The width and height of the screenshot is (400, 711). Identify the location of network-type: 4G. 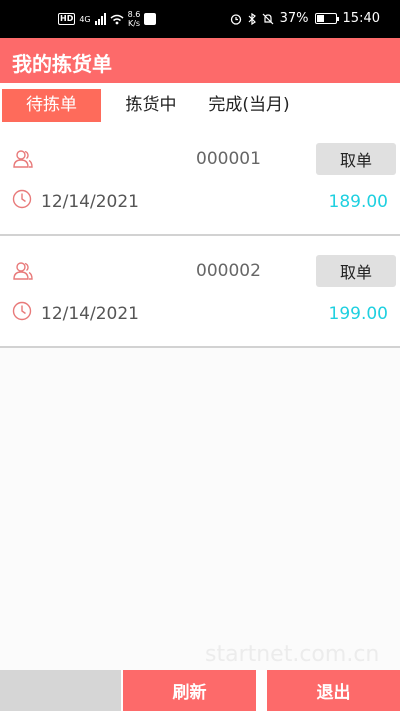
(85, 19).